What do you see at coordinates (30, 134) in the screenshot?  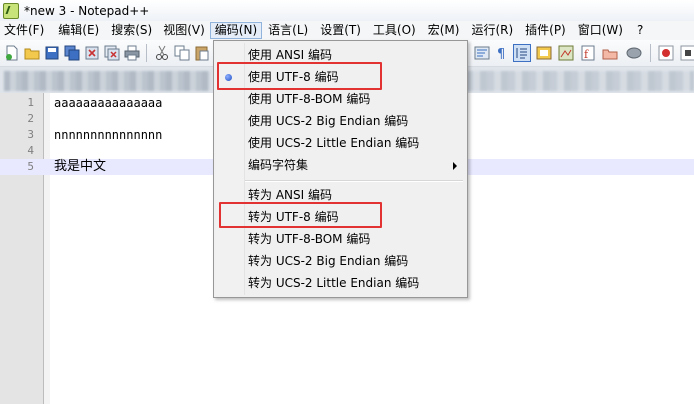 I see `line-number: 3` at bounding box center [30, 134].